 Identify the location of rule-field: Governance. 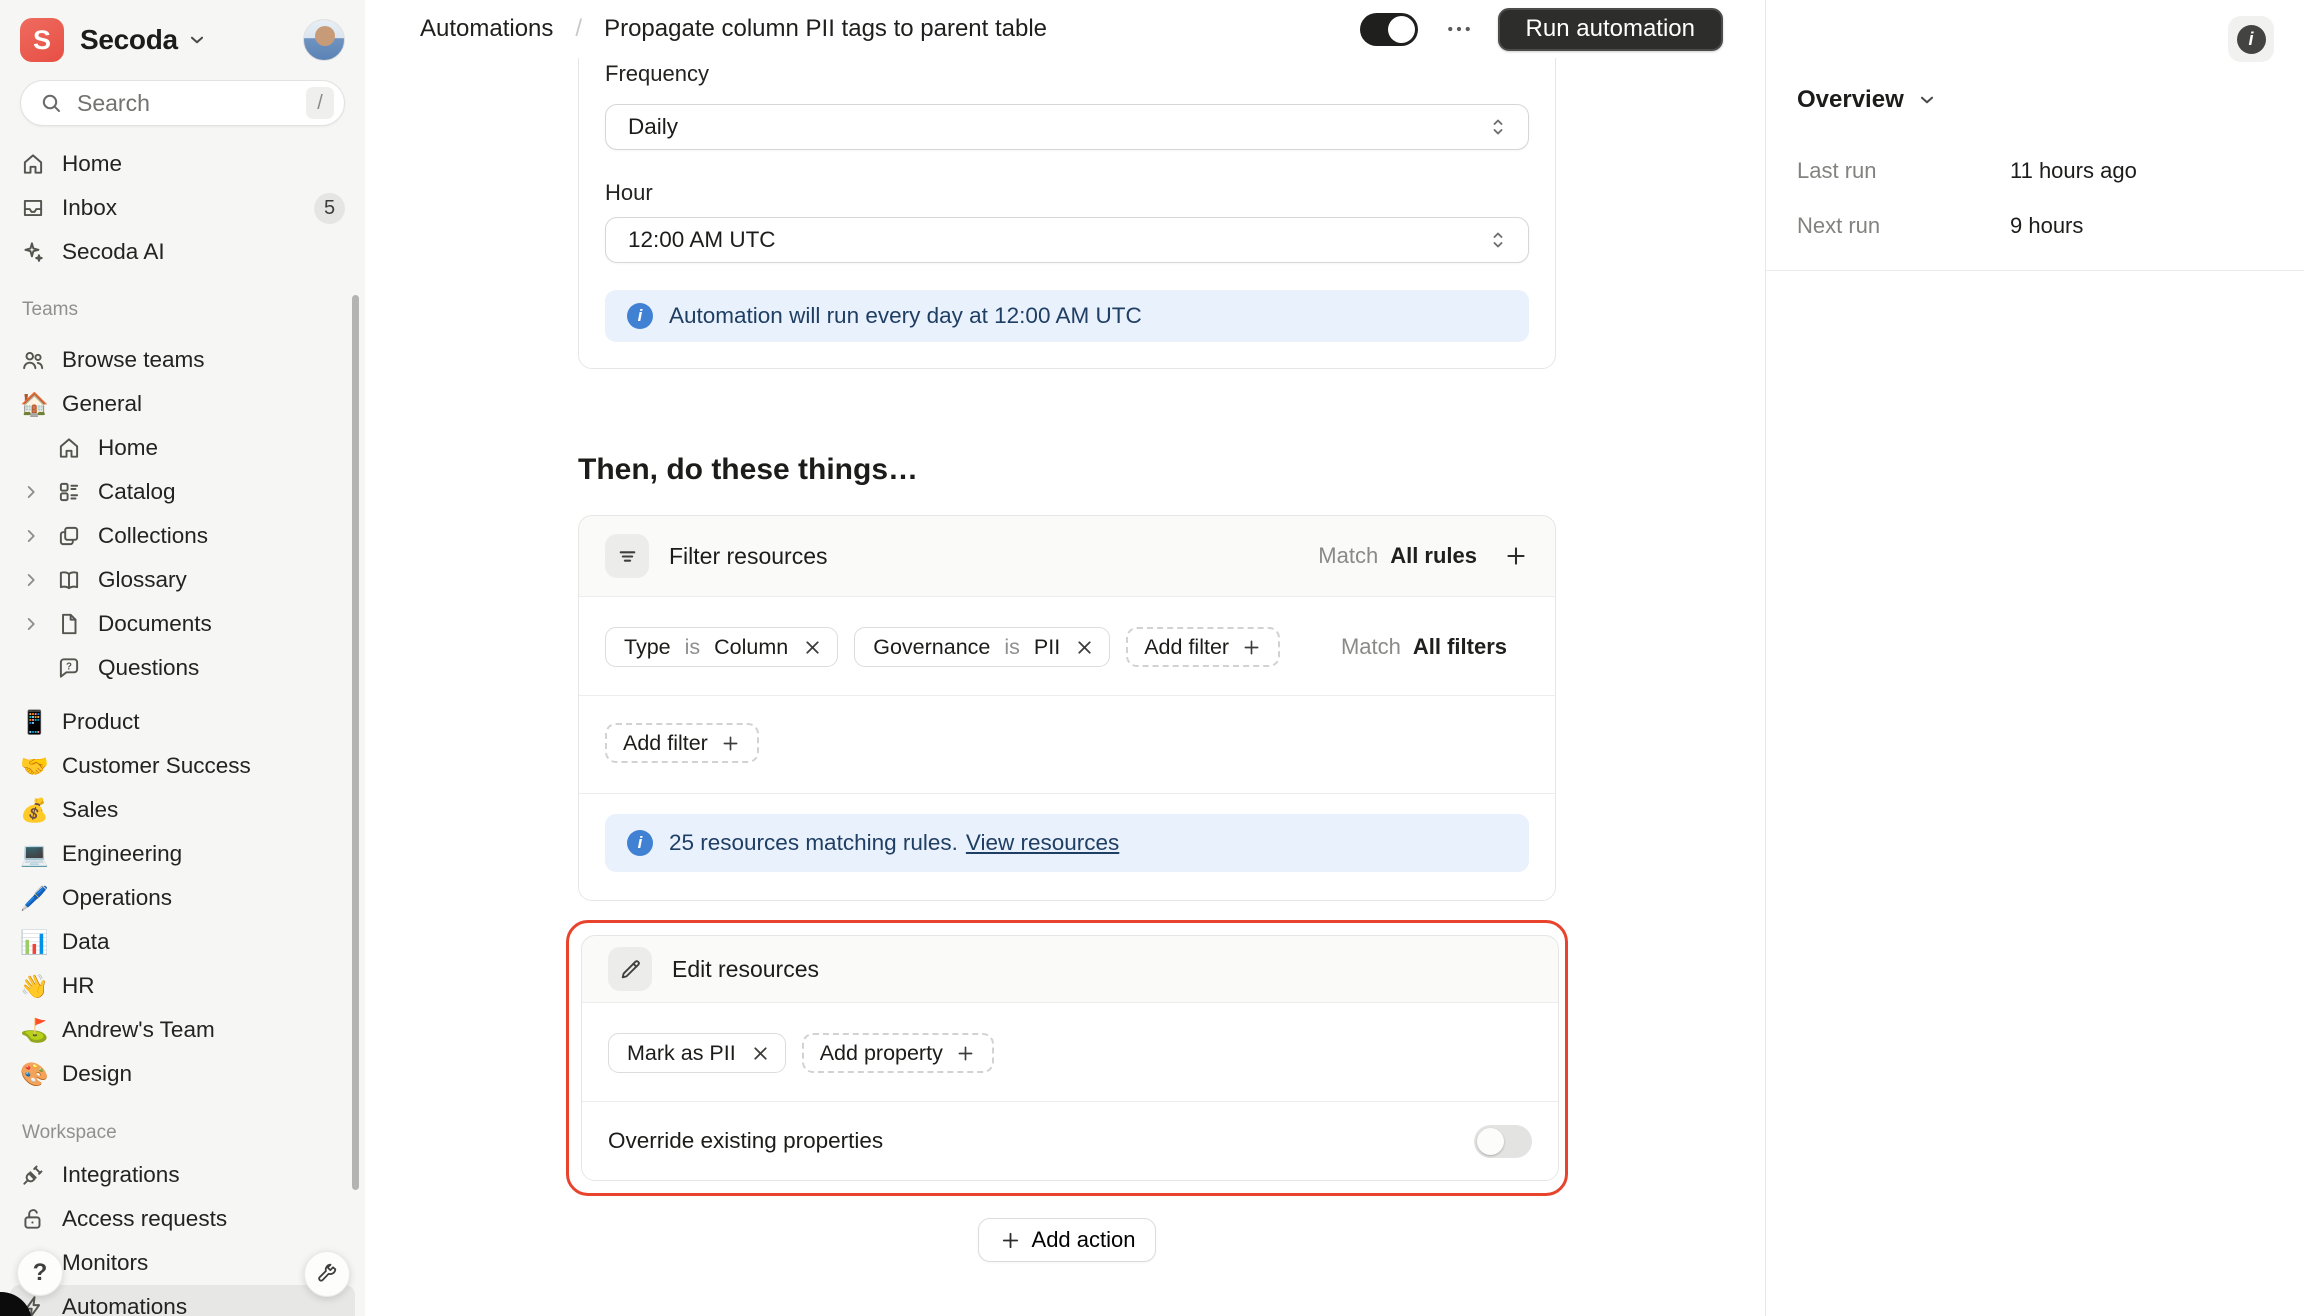
(931, 647).